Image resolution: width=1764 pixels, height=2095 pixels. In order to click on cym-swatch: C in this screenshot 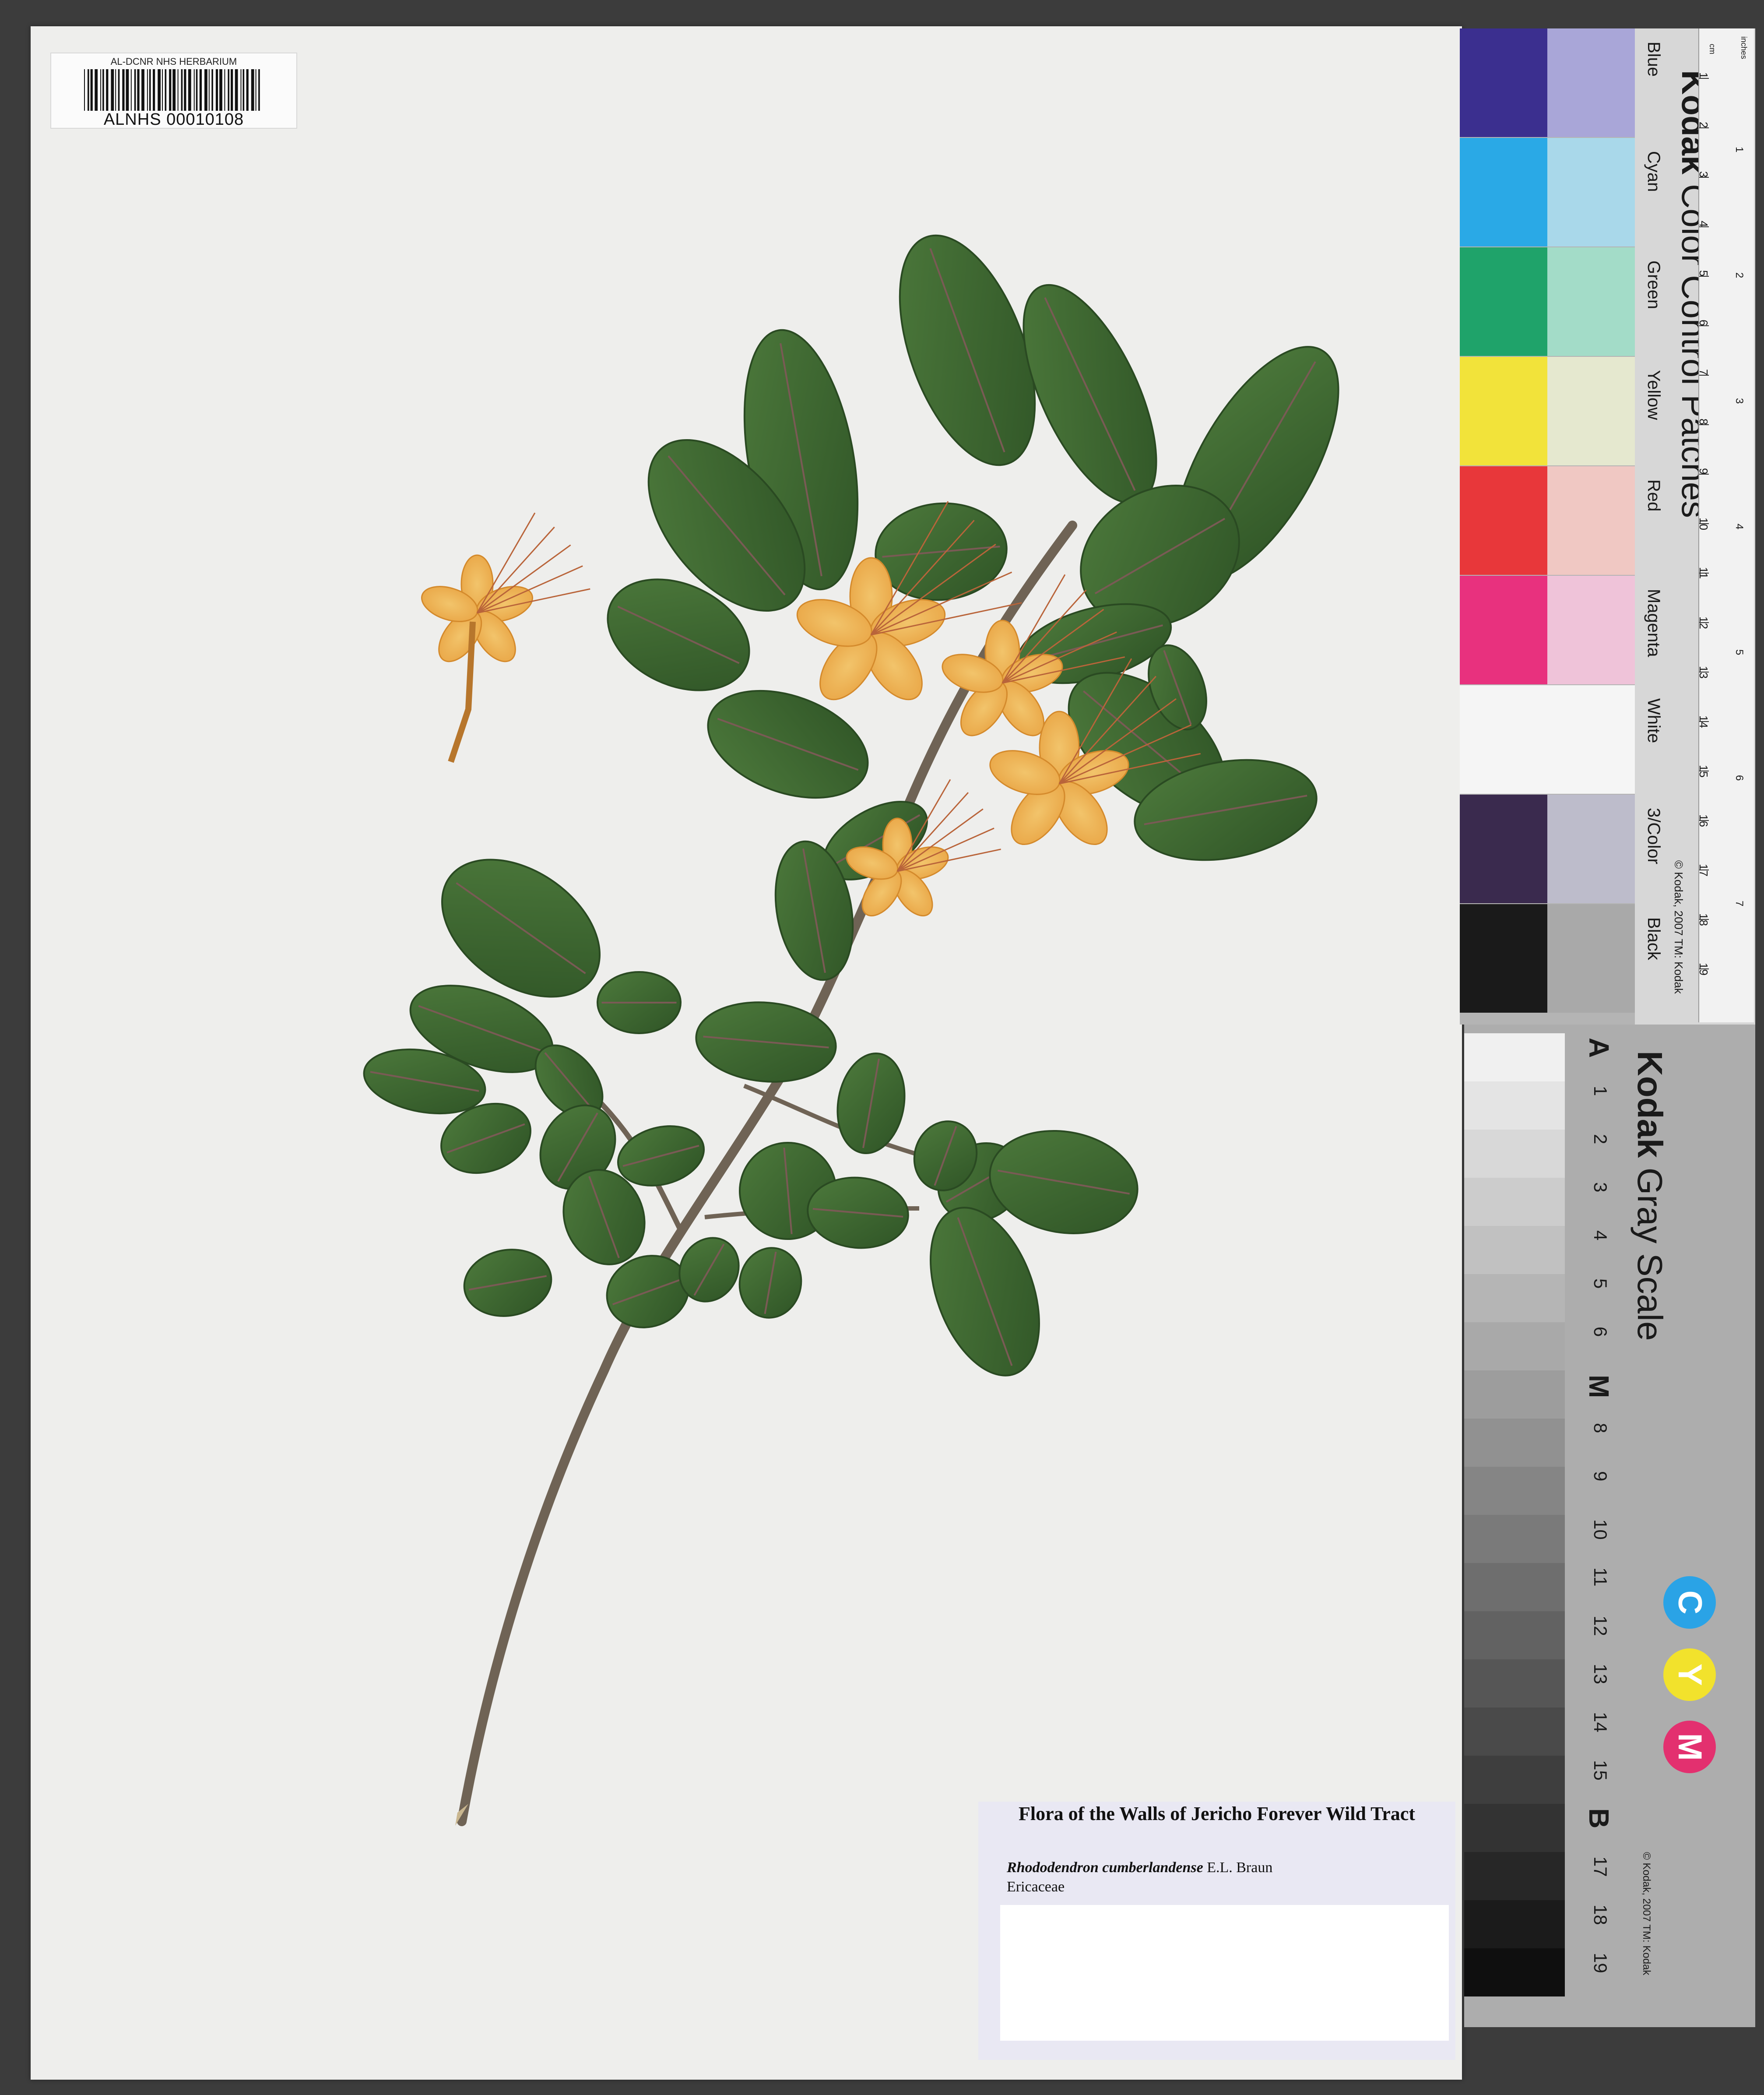, I will do `click(1690, 1602)`.